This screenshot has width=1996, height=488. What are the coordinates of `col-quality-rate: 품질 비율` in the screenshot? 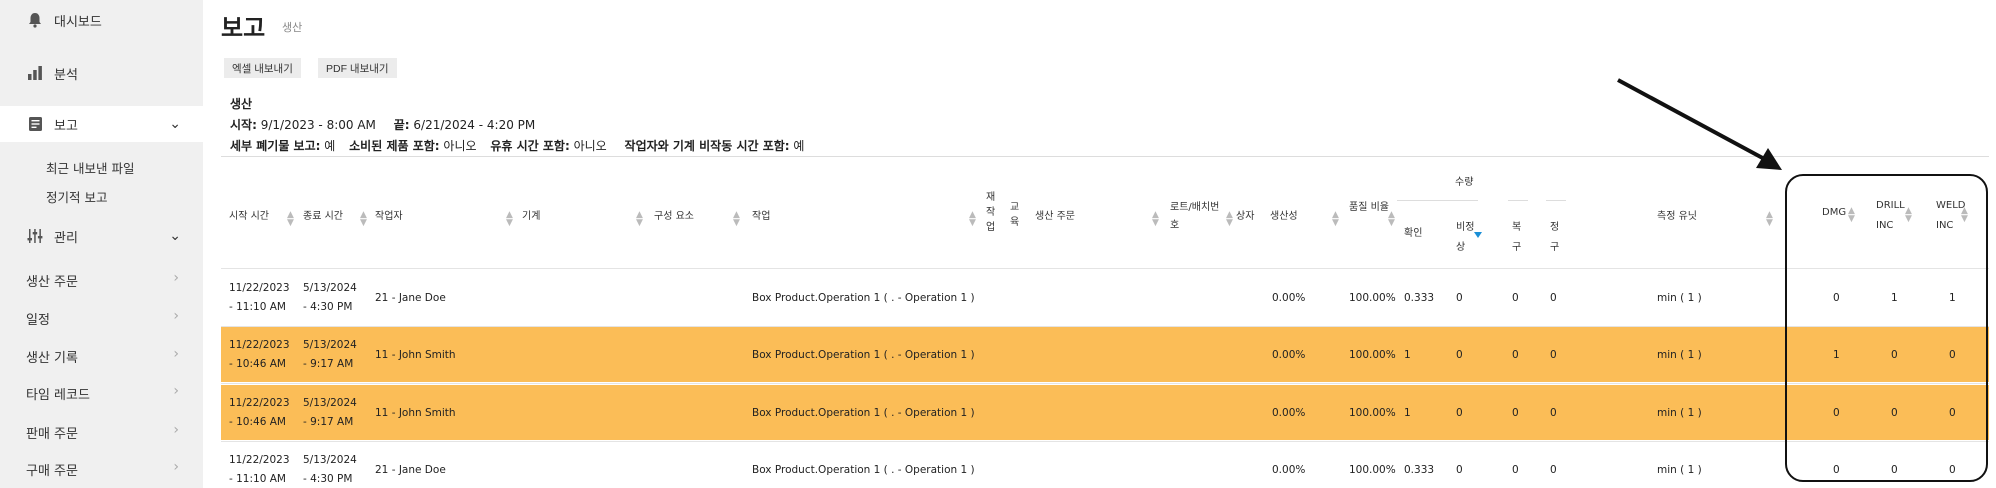 It's located at (1369, 208).